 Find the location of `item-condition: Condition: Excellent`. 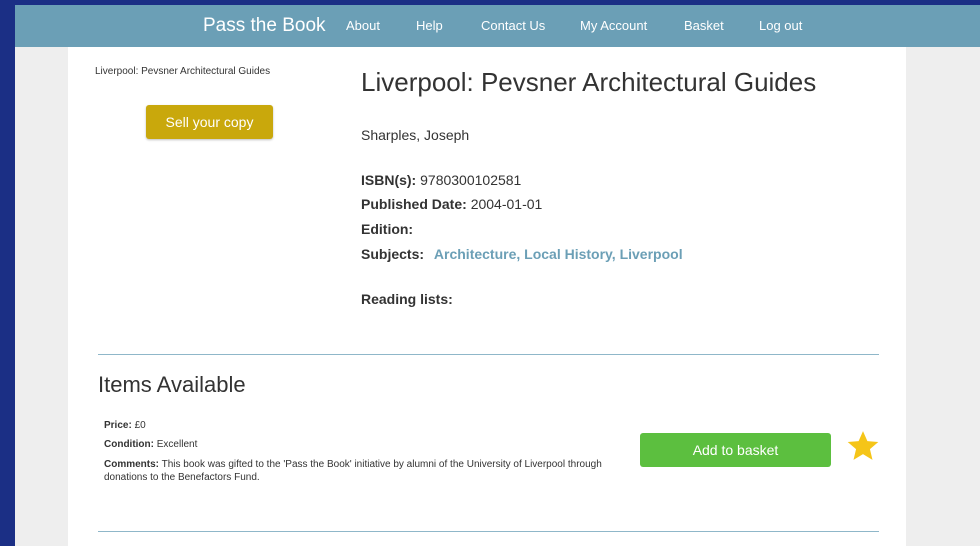

item-condition: Condition: Excellent is located at coordinates (150, 444).